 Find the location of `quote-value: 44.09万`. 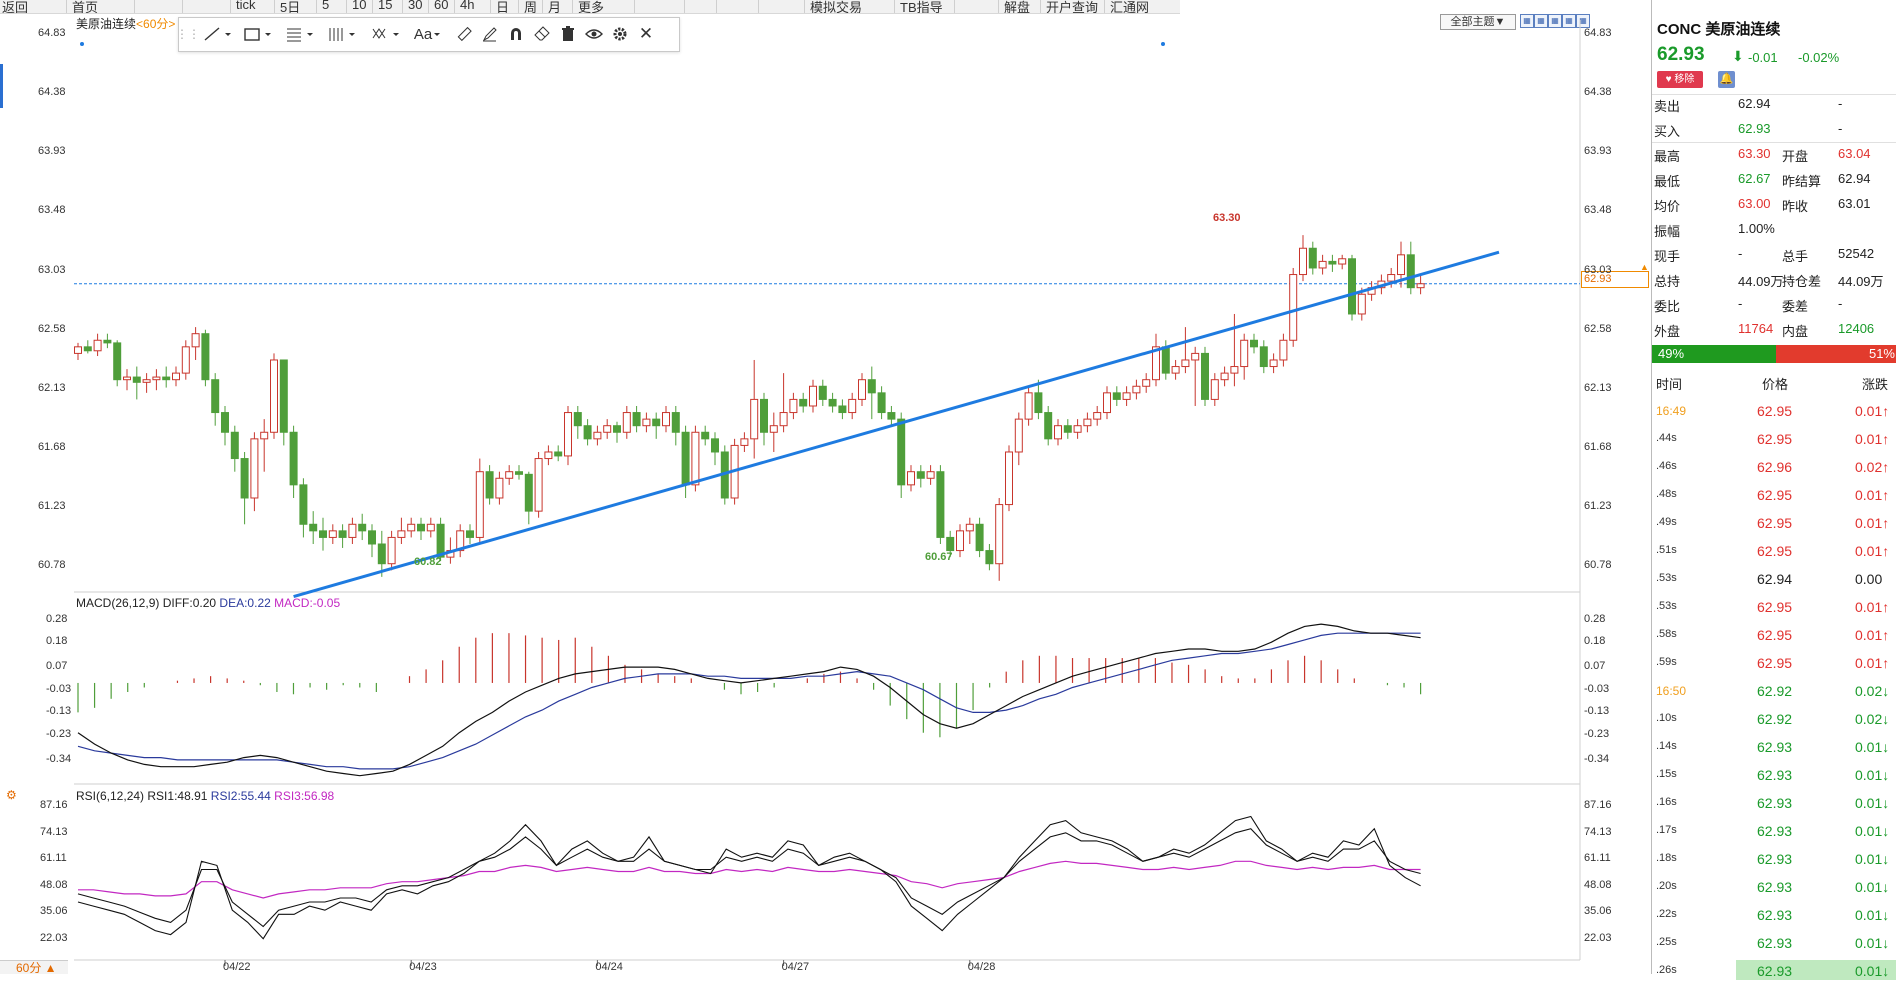

quote-value: 44.09万 is located at coordinates (1861, 281).